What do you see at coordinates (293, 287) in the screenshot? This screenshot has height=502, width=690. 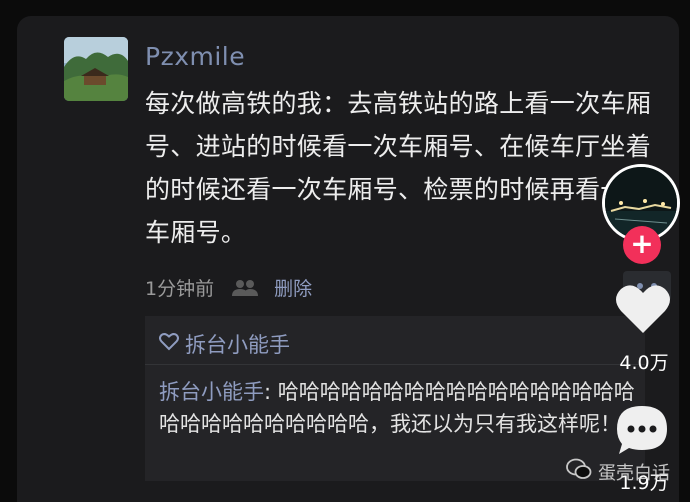 I see `delete-button: 删除` at bounding box center [293, 287].